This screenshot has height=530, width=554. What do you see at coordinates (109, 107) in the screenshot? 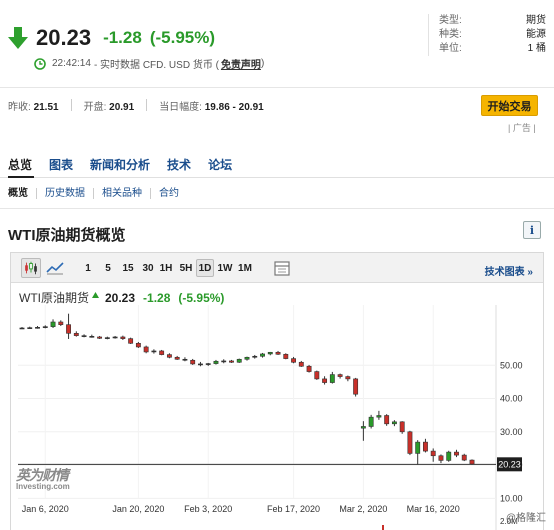
I see `open-price: 开盘: 20.91` at bounding box center [109, 107].